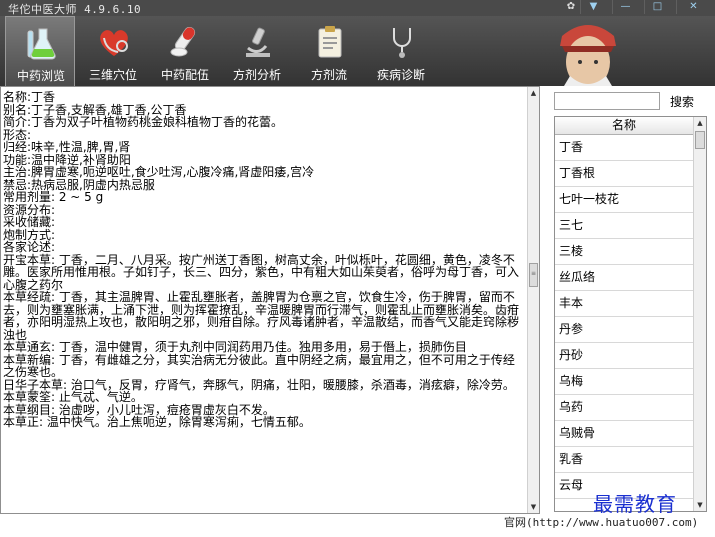  Describe the element at coordinates (159, 172) in the screenshot. I see `info-line: 主治:脾胃虚寒,呃逆呕吐,食少吐泻,心腹冷痛,肾虚阳痿,宫冷` at that location.